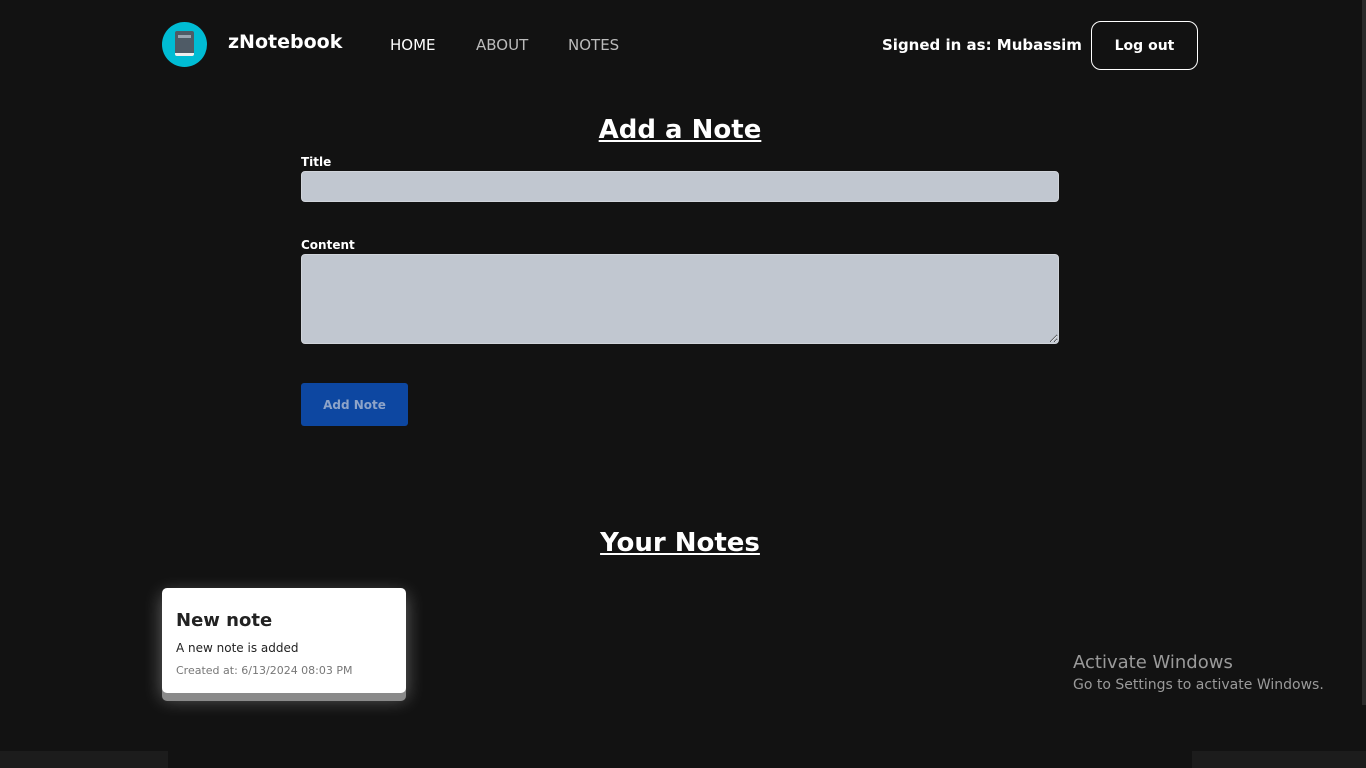  I want to click on footer-right, so click(1279, 759).